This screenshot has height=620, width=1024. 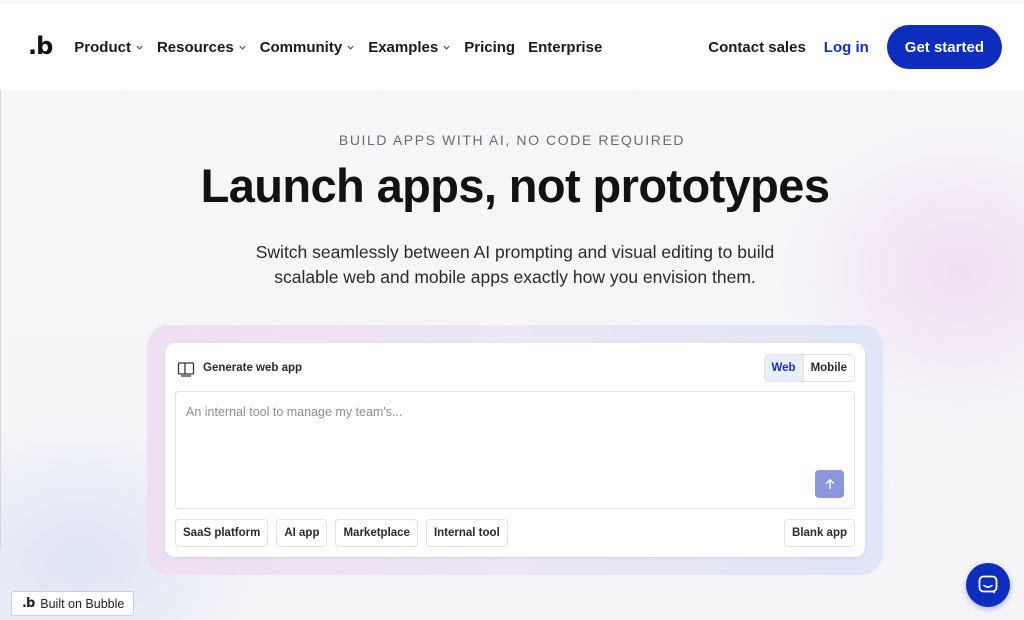 I want to click on nav-item-product: Product, so click(x=109, y=47).